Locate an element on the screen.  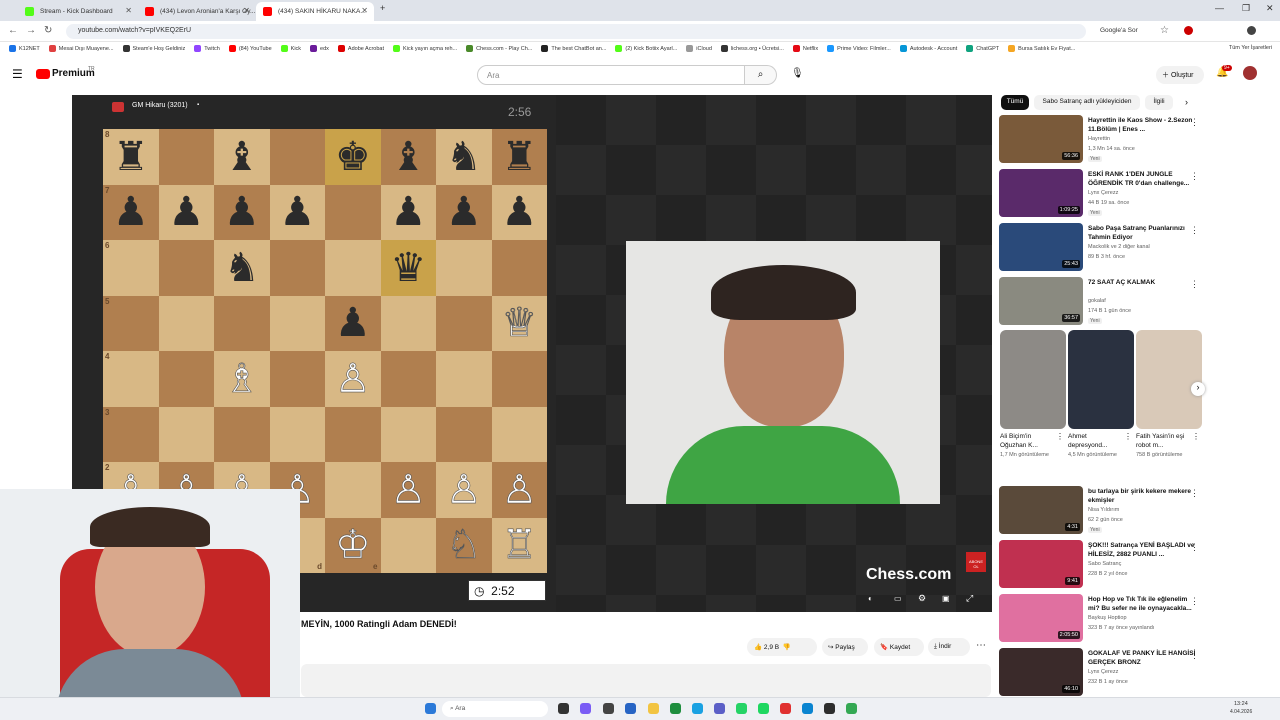
channel-name: Sabo Satranç is located at coordinates (1104, 564).